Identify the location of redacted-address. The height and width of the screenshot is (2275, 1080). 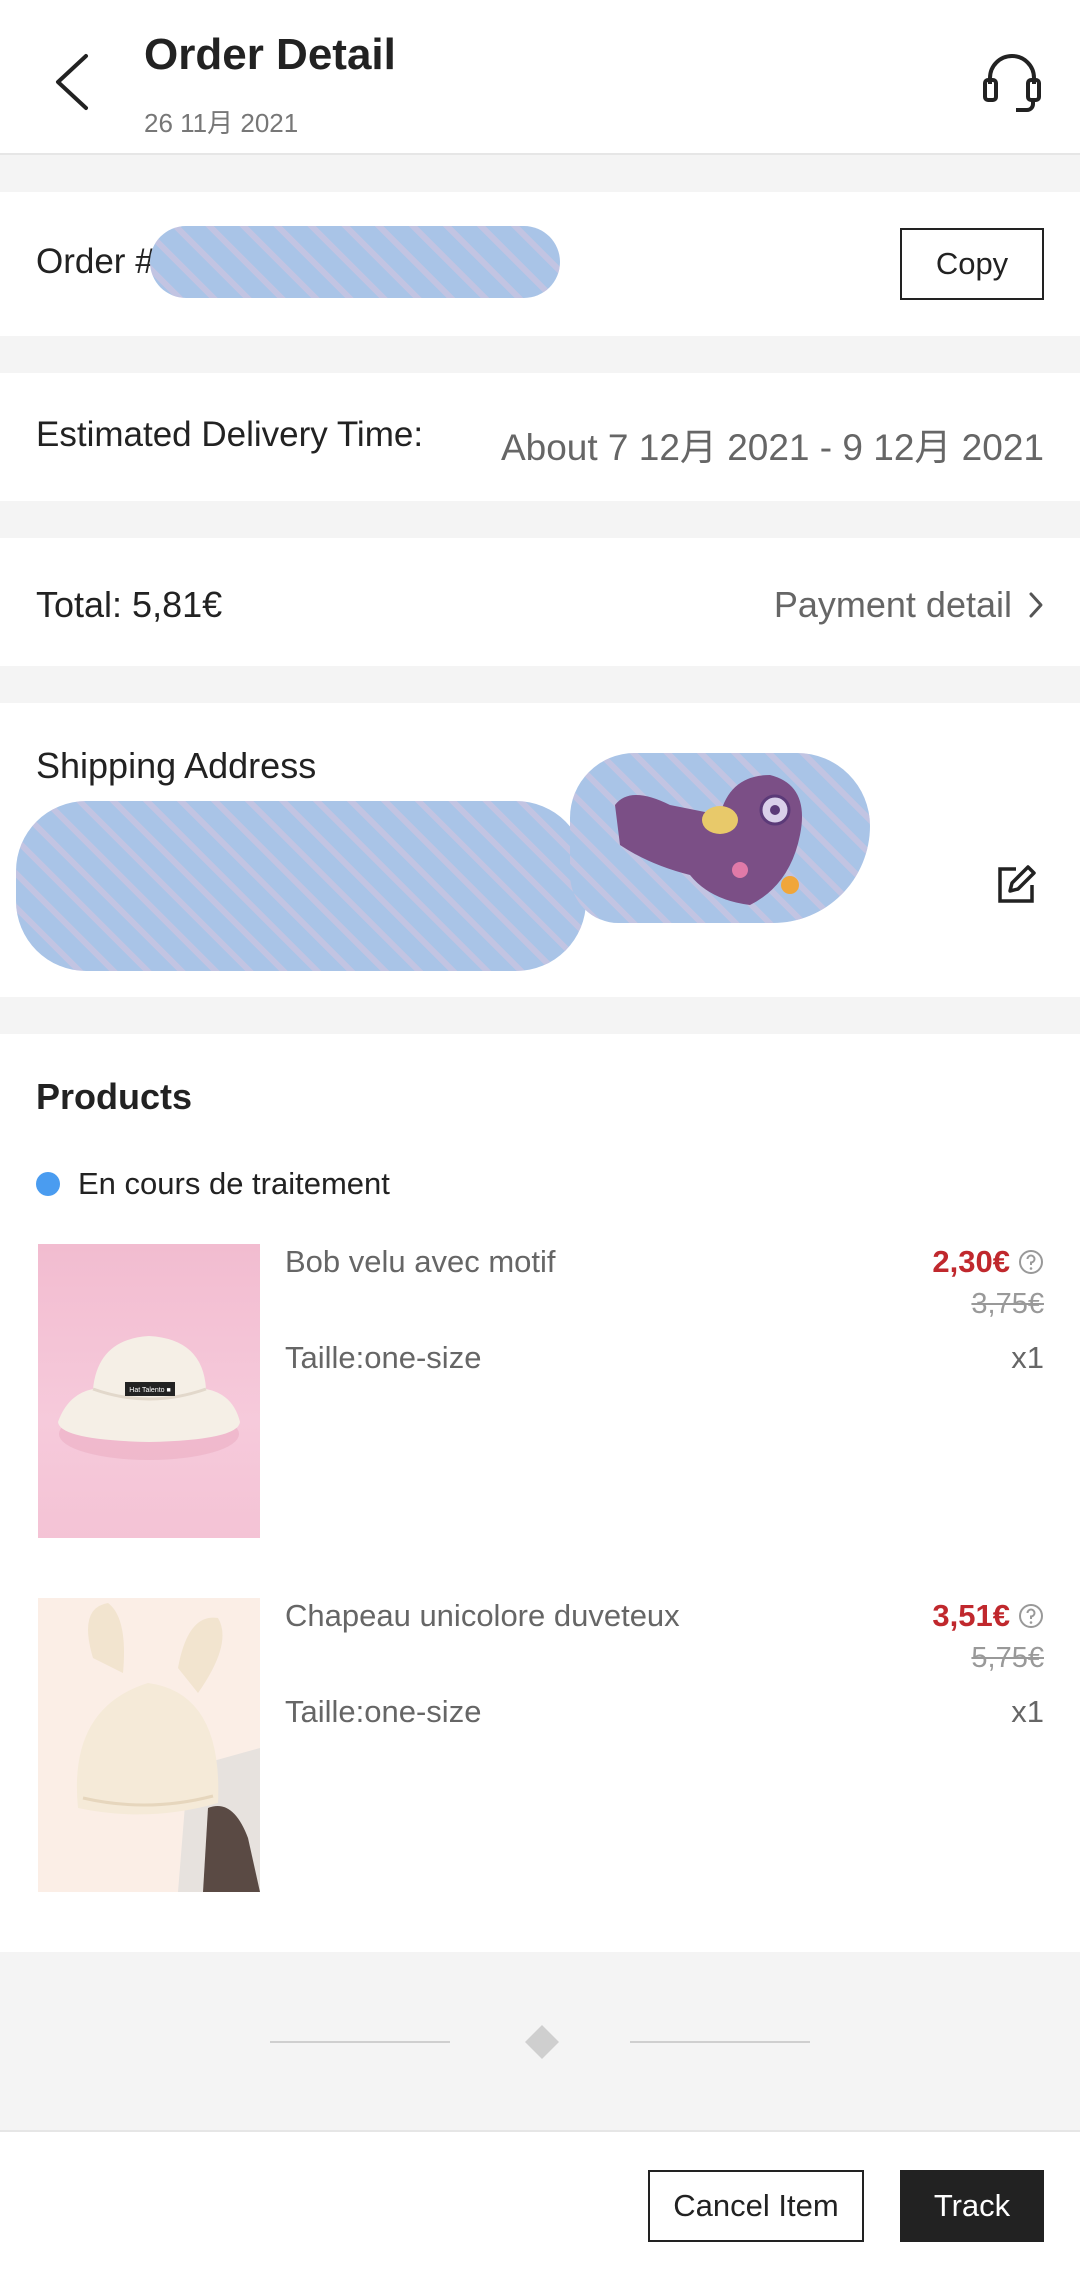
(301, 886).